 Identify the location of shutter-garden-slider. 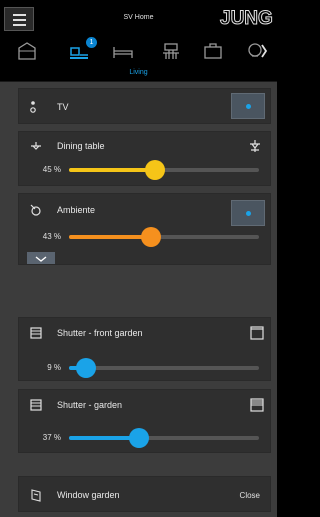
(164, 438).